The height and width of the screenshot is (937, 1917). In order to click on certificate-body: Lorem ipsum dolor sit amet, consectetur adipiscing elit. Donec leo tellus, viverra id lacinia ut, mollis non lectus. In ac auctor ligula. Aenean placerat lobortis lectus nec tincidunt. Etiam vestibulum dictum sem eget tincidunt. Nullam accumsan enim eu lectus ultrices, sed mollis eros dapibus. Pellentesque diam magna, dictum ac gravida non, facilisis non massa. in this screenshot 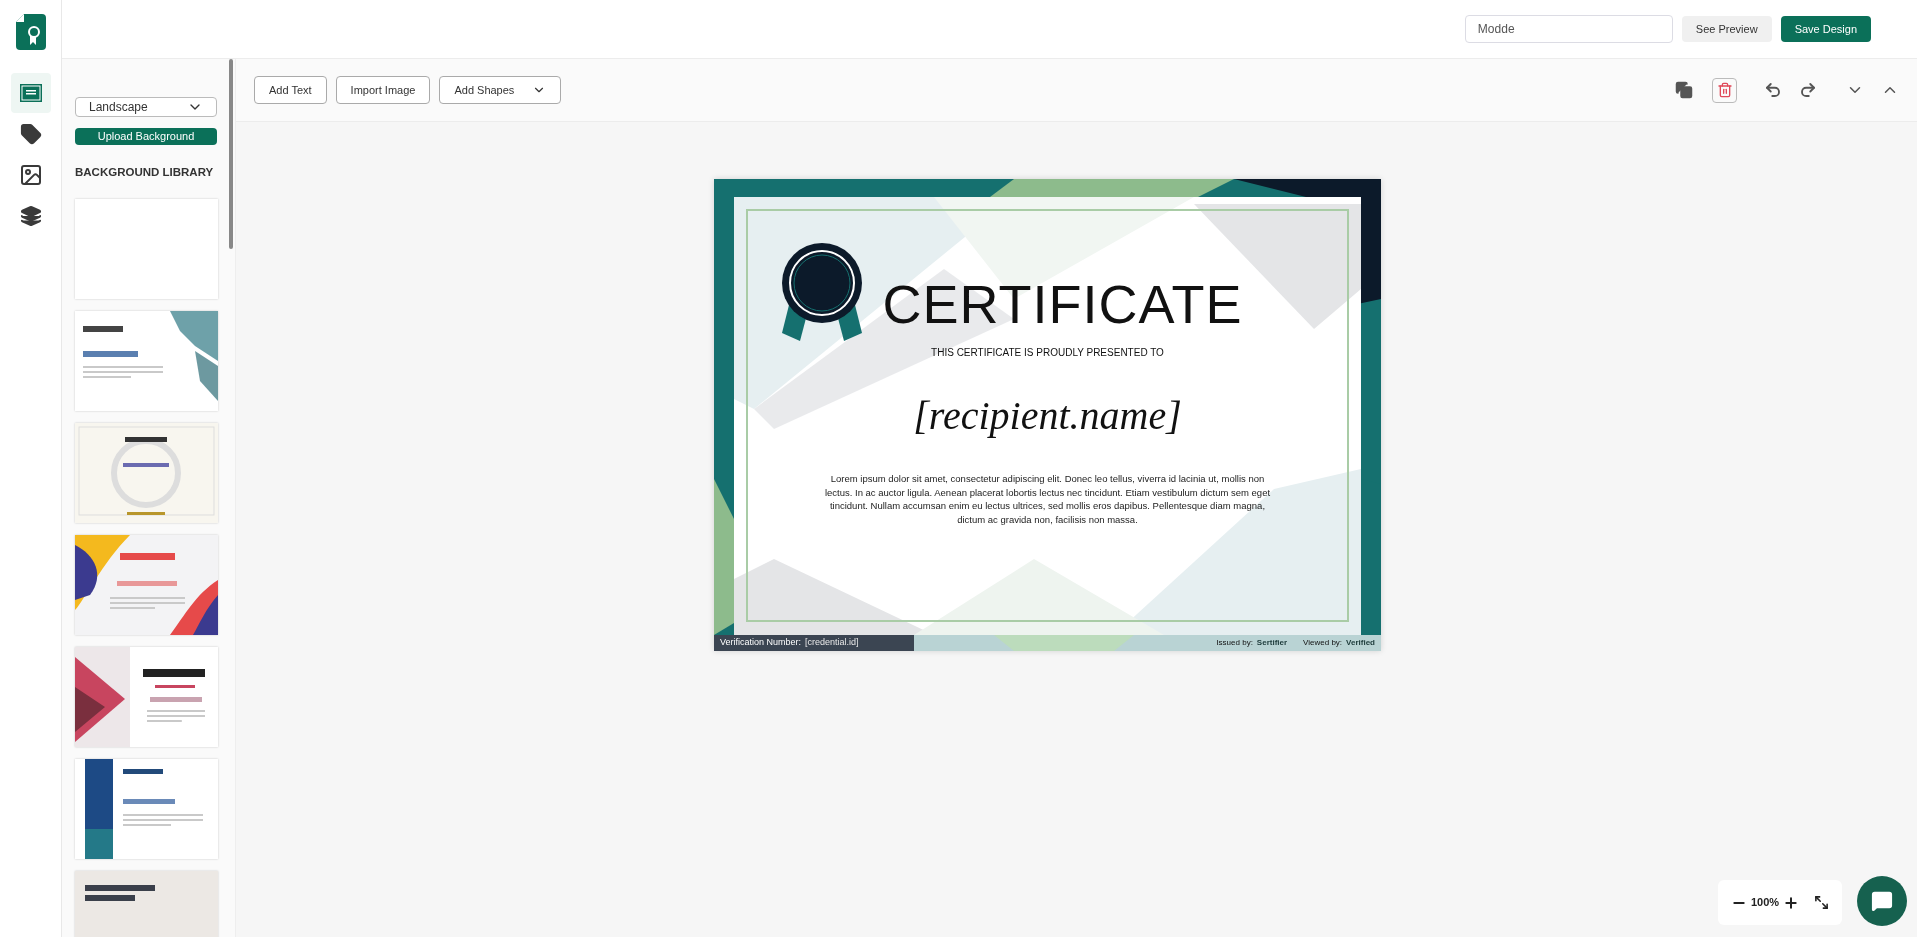, I will do `click(1047, 499)`.